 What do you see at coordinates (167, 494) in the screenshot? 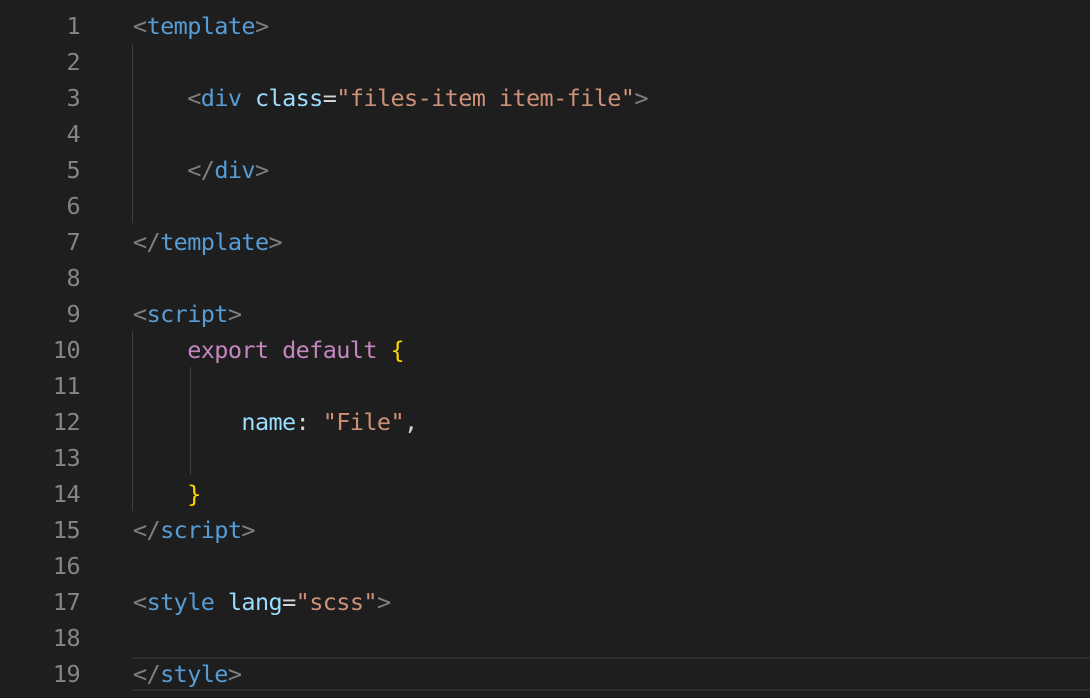
I see `line-code: }` at bounding box center [167, 494].